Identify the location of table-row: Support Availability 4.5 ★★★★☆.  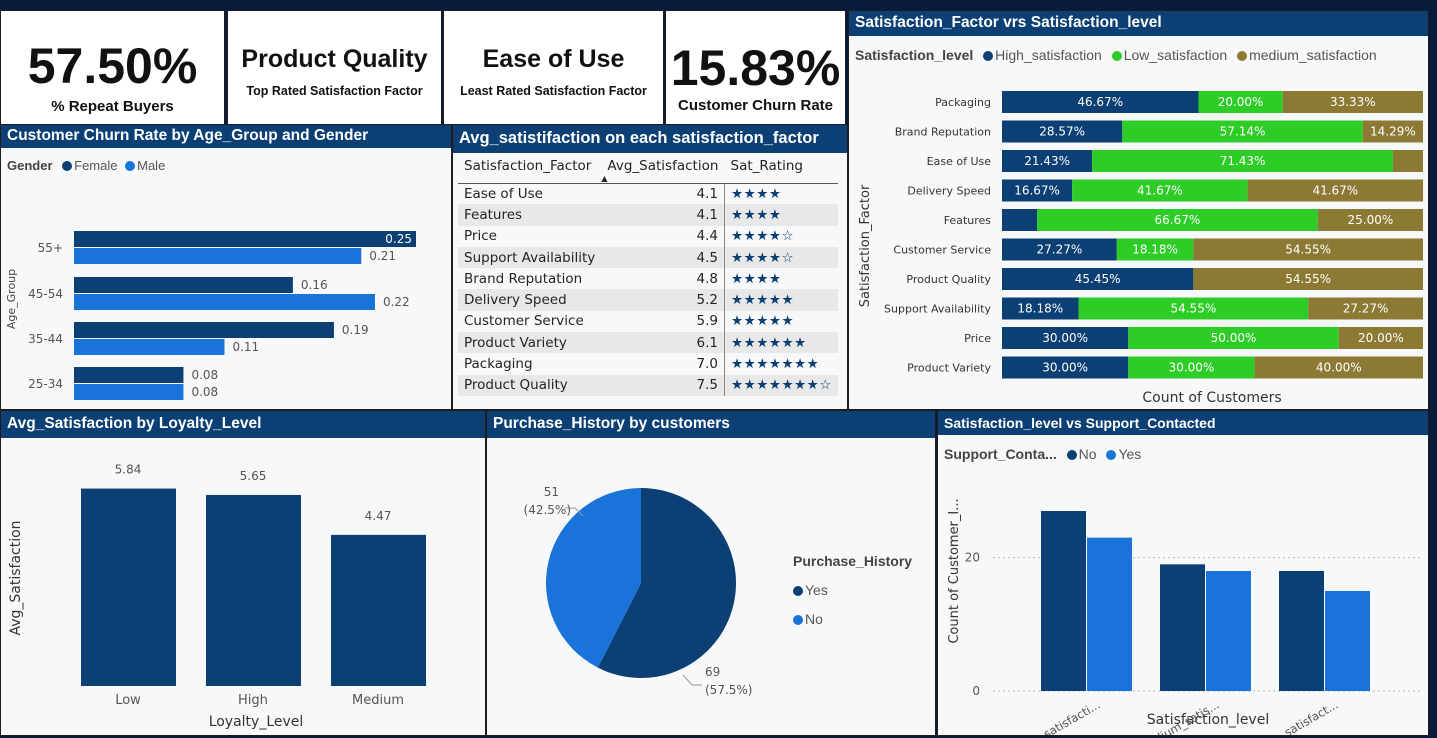
(648, 257).